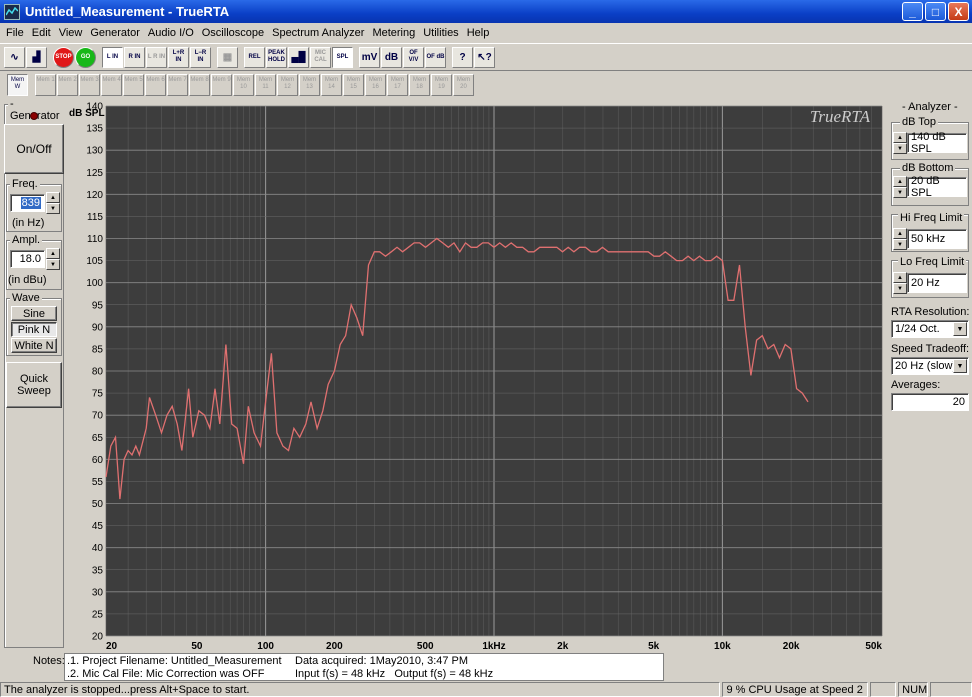  I want to click on bars-button: ▄█, so click(298, 57).